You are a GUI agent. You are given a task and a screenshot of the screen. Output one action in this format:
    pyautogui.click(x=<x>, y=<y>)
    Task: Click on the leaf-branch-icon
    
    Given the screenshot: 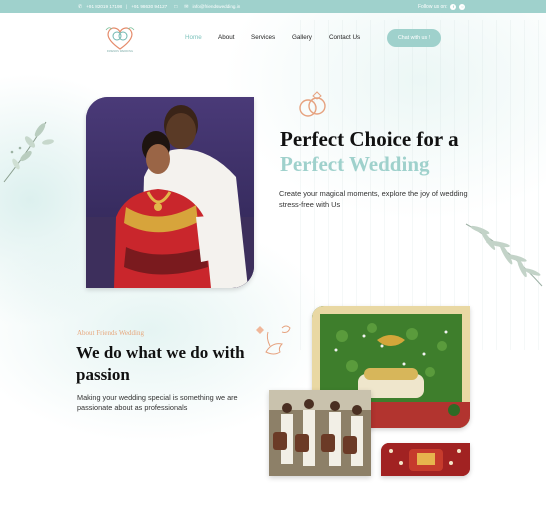 What is the action you would take?
    pyautogui.click(x=28, y=152)
    